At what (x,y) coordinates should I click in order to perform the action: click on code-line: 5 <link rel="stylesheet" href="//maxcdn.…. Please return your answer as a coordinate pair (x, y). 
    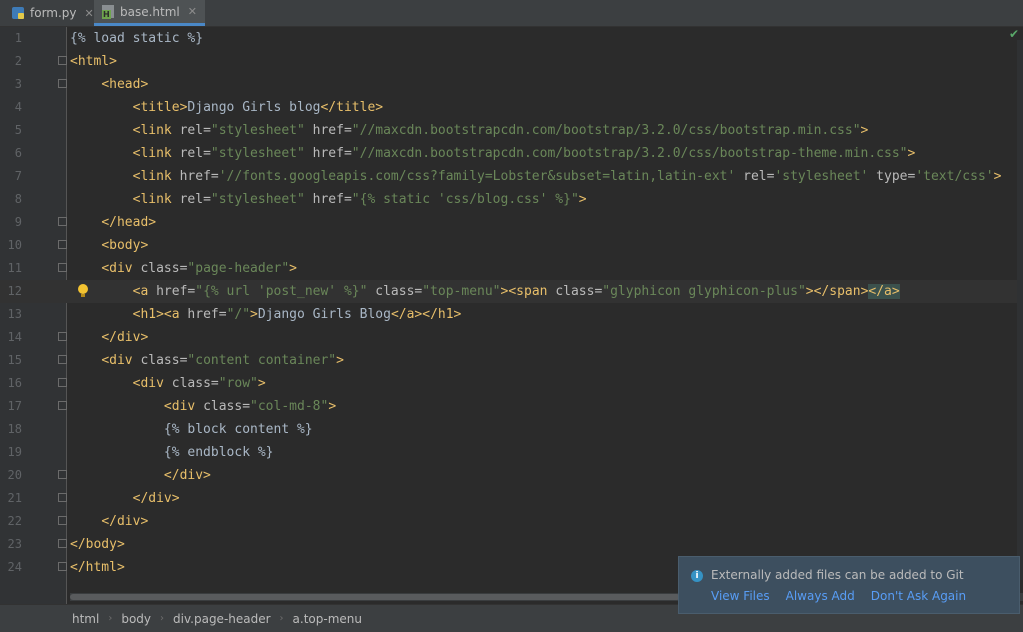
    Looking at the image, I should click on (511, 130).